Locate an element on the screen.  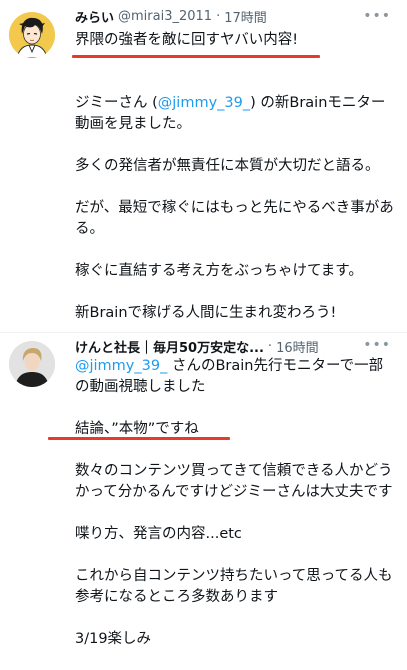
paragraph: 喋り方、発言の内容...etc is located at coordinates (158, 534).